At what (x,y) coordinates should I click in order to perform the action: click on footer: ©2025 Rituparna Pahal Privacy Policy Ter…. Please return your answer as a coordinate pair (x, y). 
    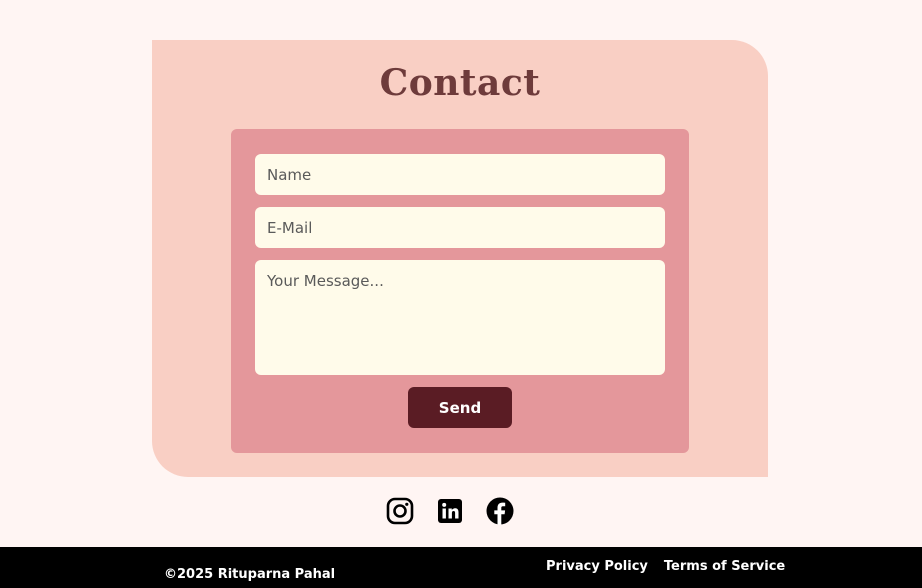
    Looking at the image, I should click on (461, 567).